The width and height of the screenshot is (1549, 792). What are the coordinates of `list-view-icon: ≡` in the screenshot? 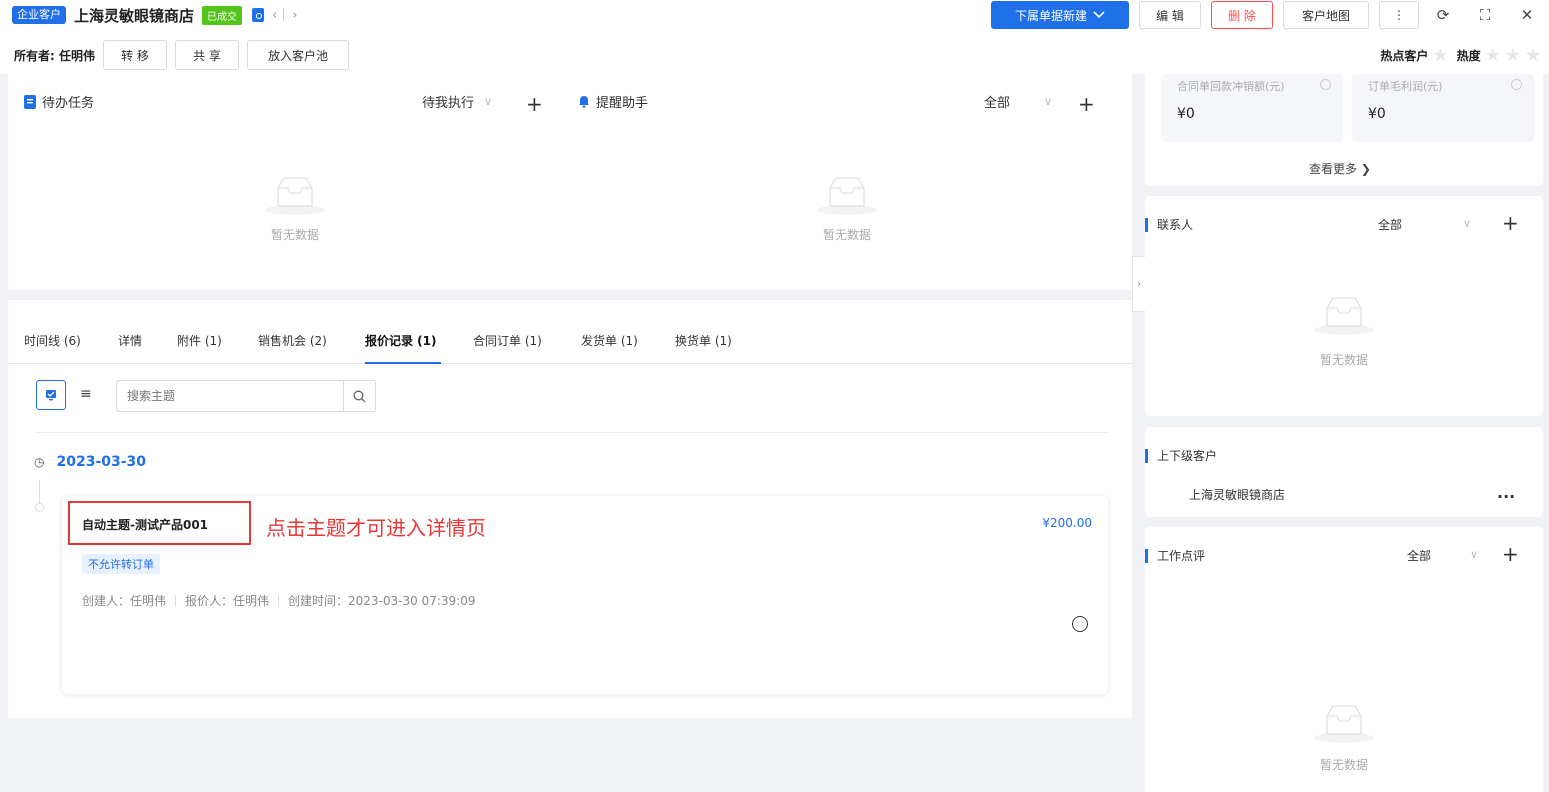 It's located at (86, 394).